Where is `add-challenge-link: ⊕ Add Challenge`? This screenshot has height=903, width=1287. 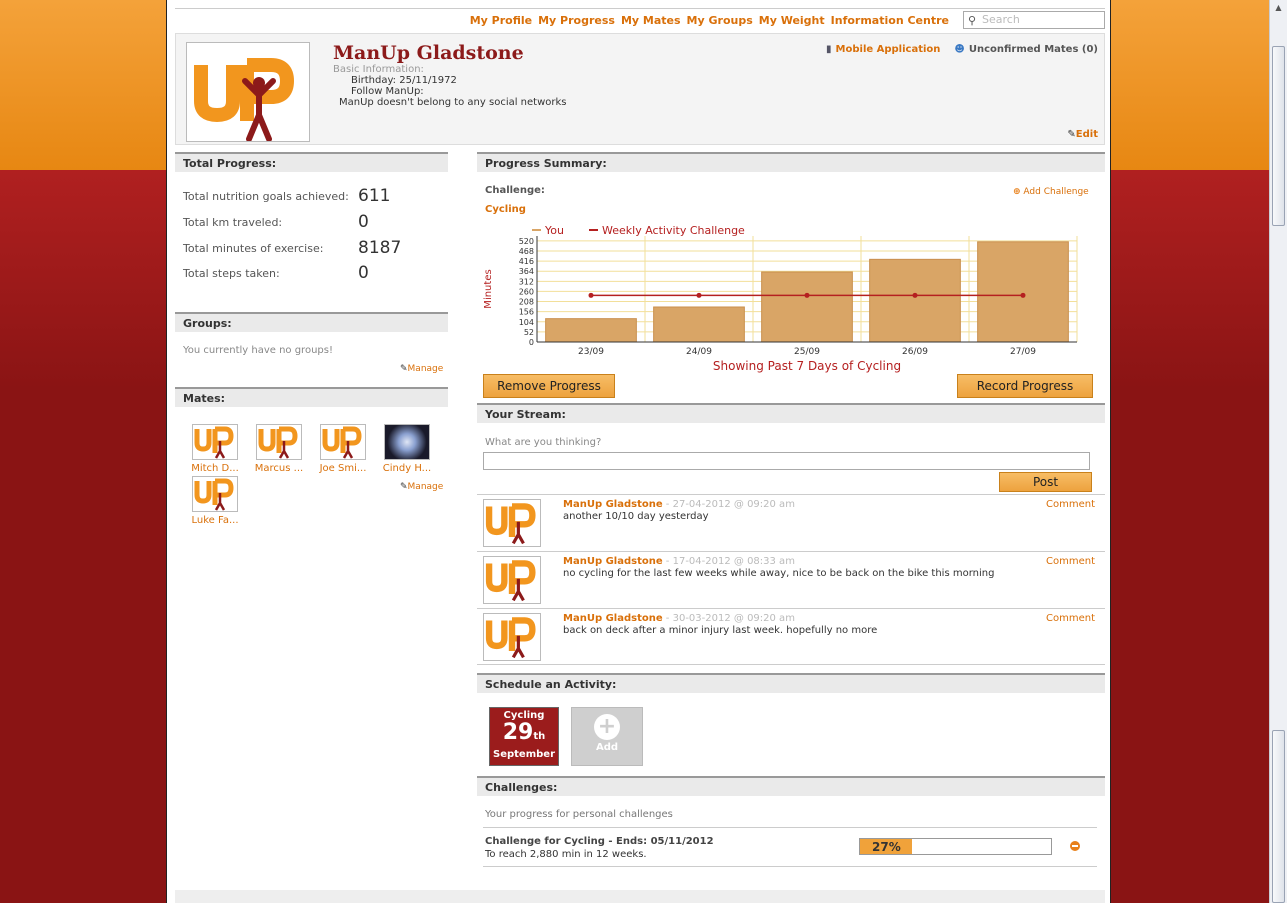
add-challenge-link: ⊕ Add Challenge is located at coordinates (1051, 192).